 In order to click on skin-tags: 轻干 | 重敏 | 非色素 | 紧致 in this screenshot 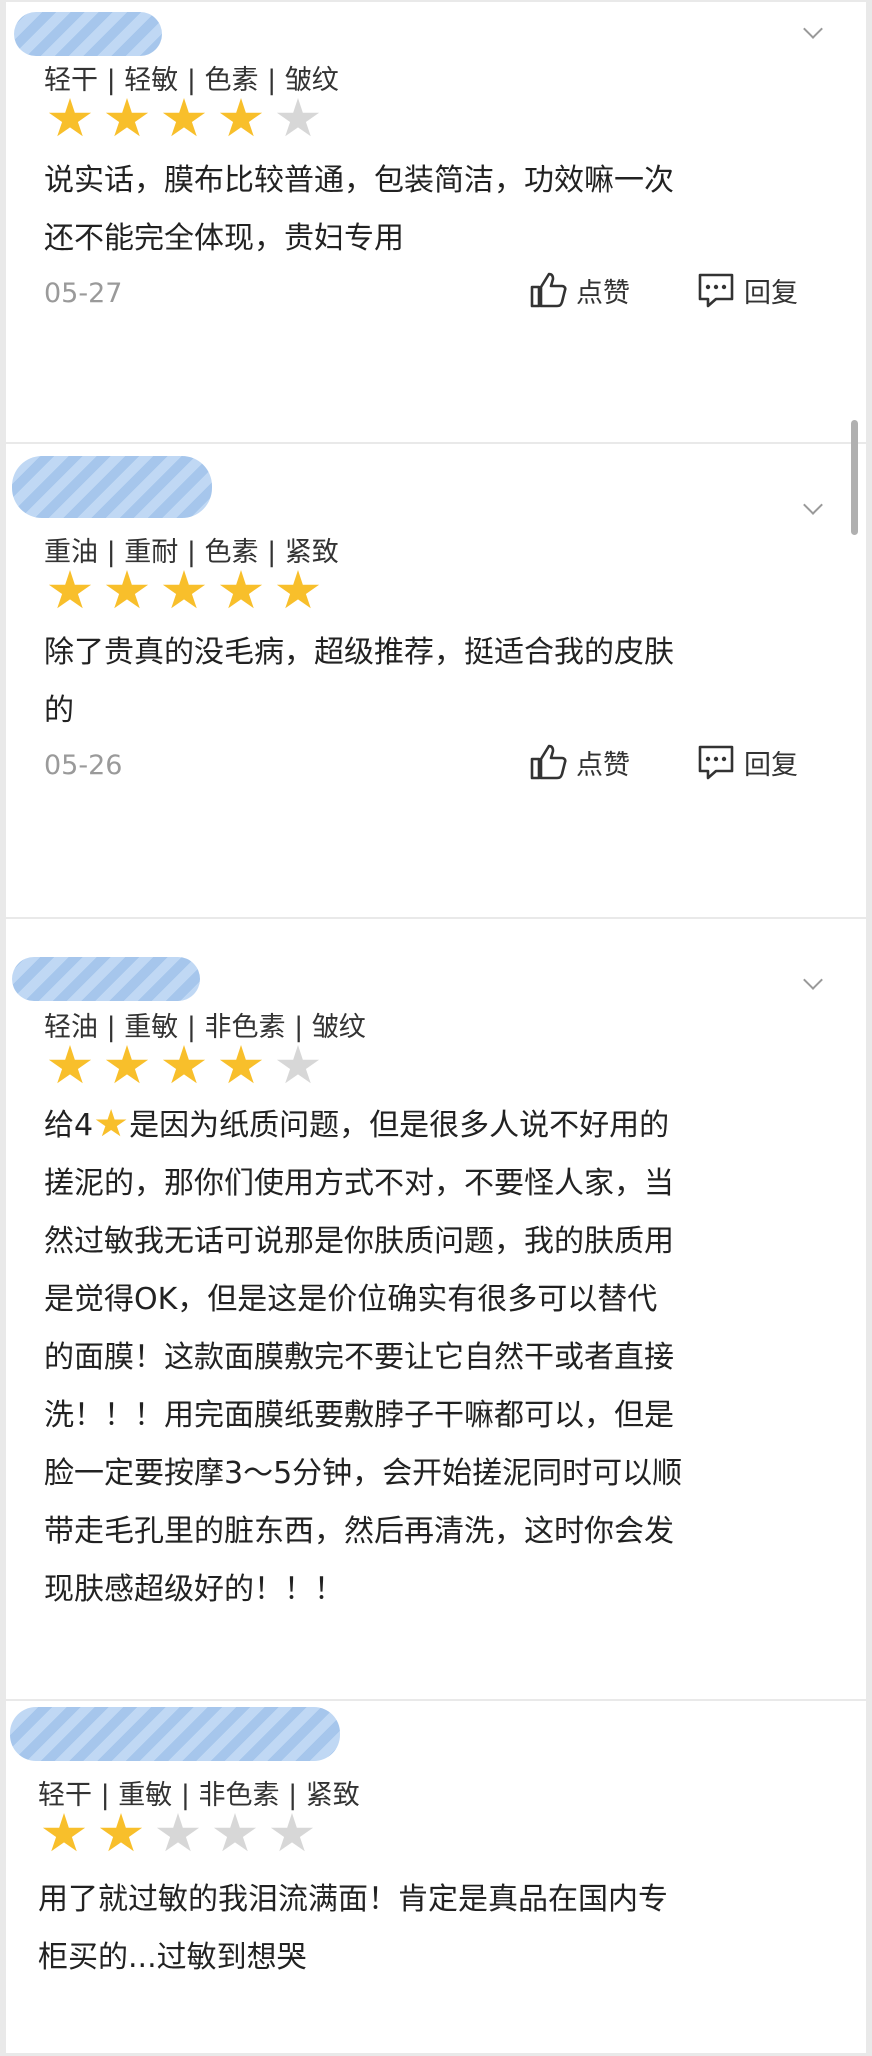, I will do `click(199, 1795)`.